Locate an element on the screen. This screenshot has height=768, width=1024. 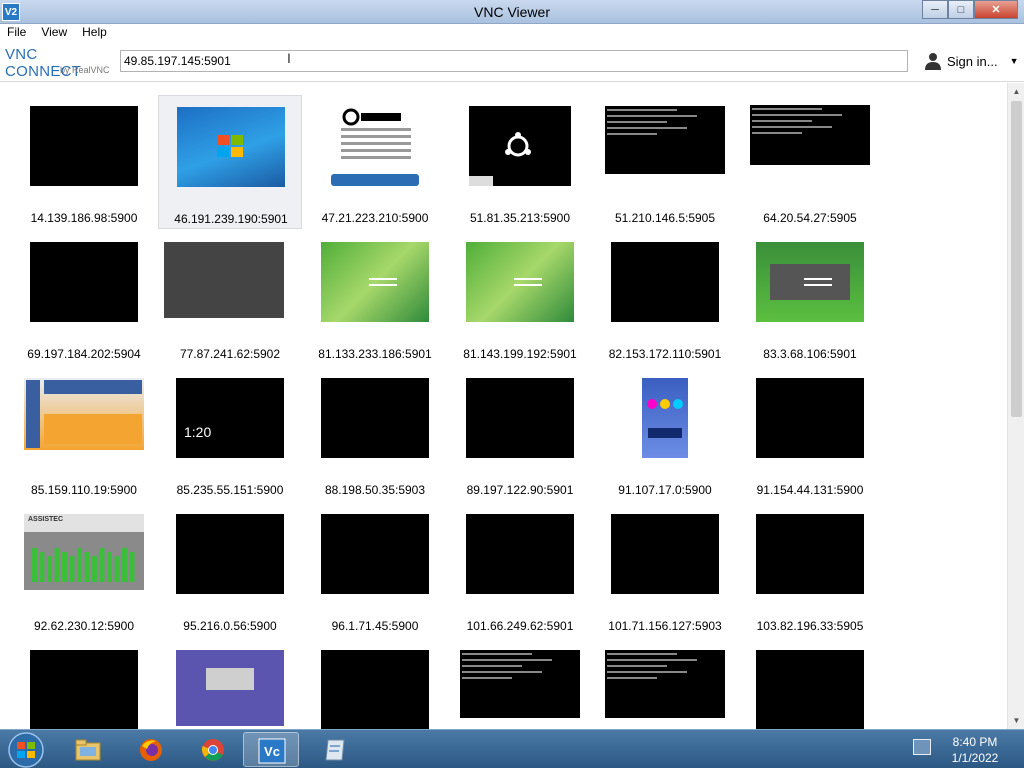
vnc-icon: Vc is located at coordinates (272, 751).